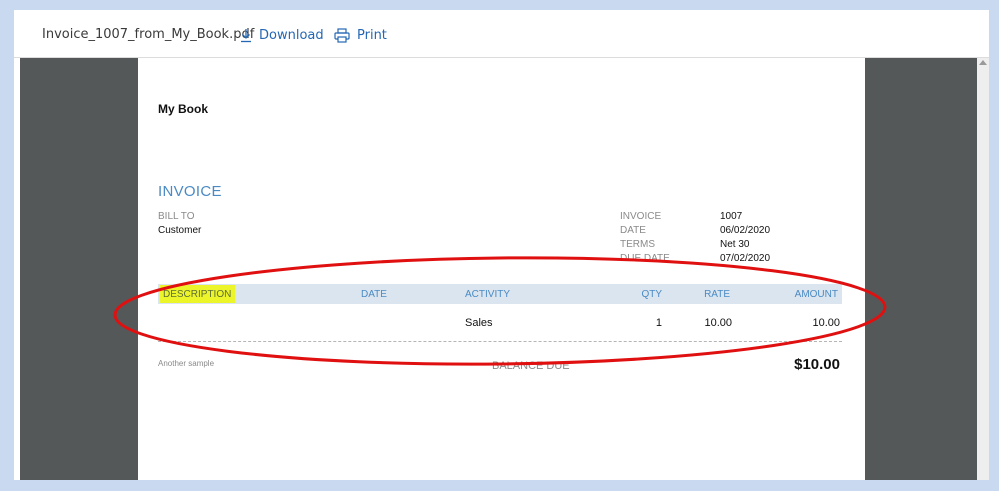 This screenshot has width=999, height=491. What do you see at coordinates (500, 341) in the screenshot?
I see `table-divider` at bounding box center [500, 341].